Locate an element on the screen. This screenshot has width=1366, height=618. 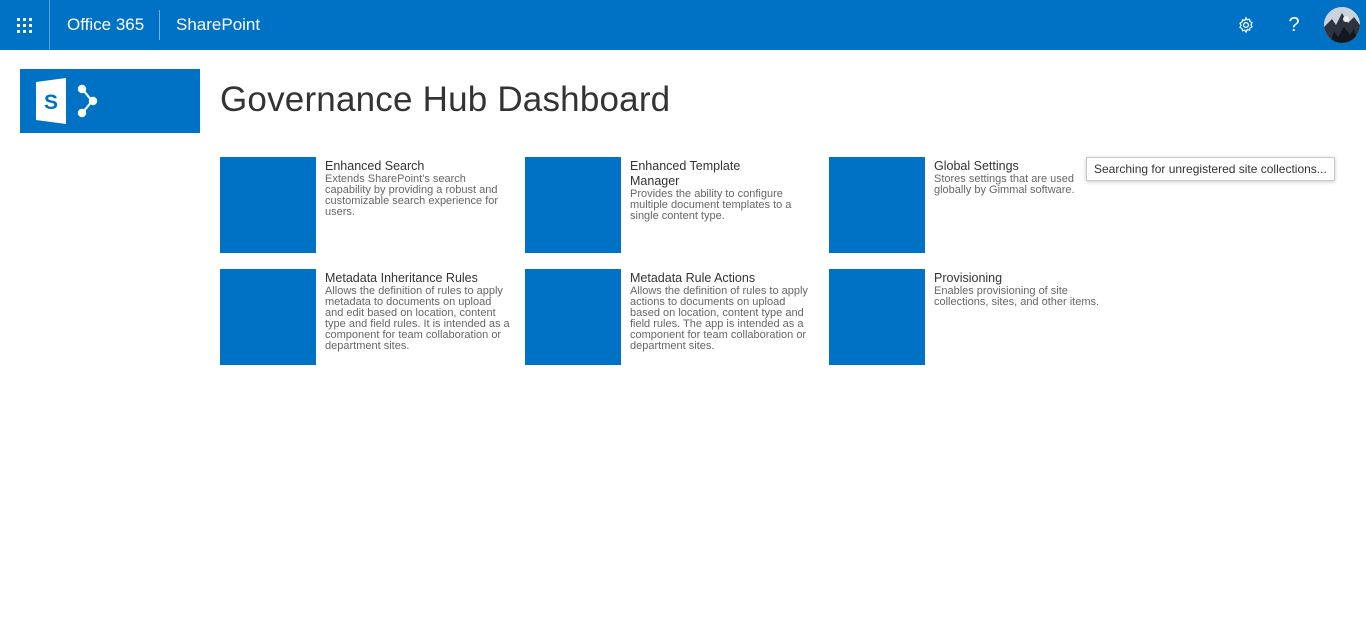
gear-icon is located at coordinates (1246, 25).